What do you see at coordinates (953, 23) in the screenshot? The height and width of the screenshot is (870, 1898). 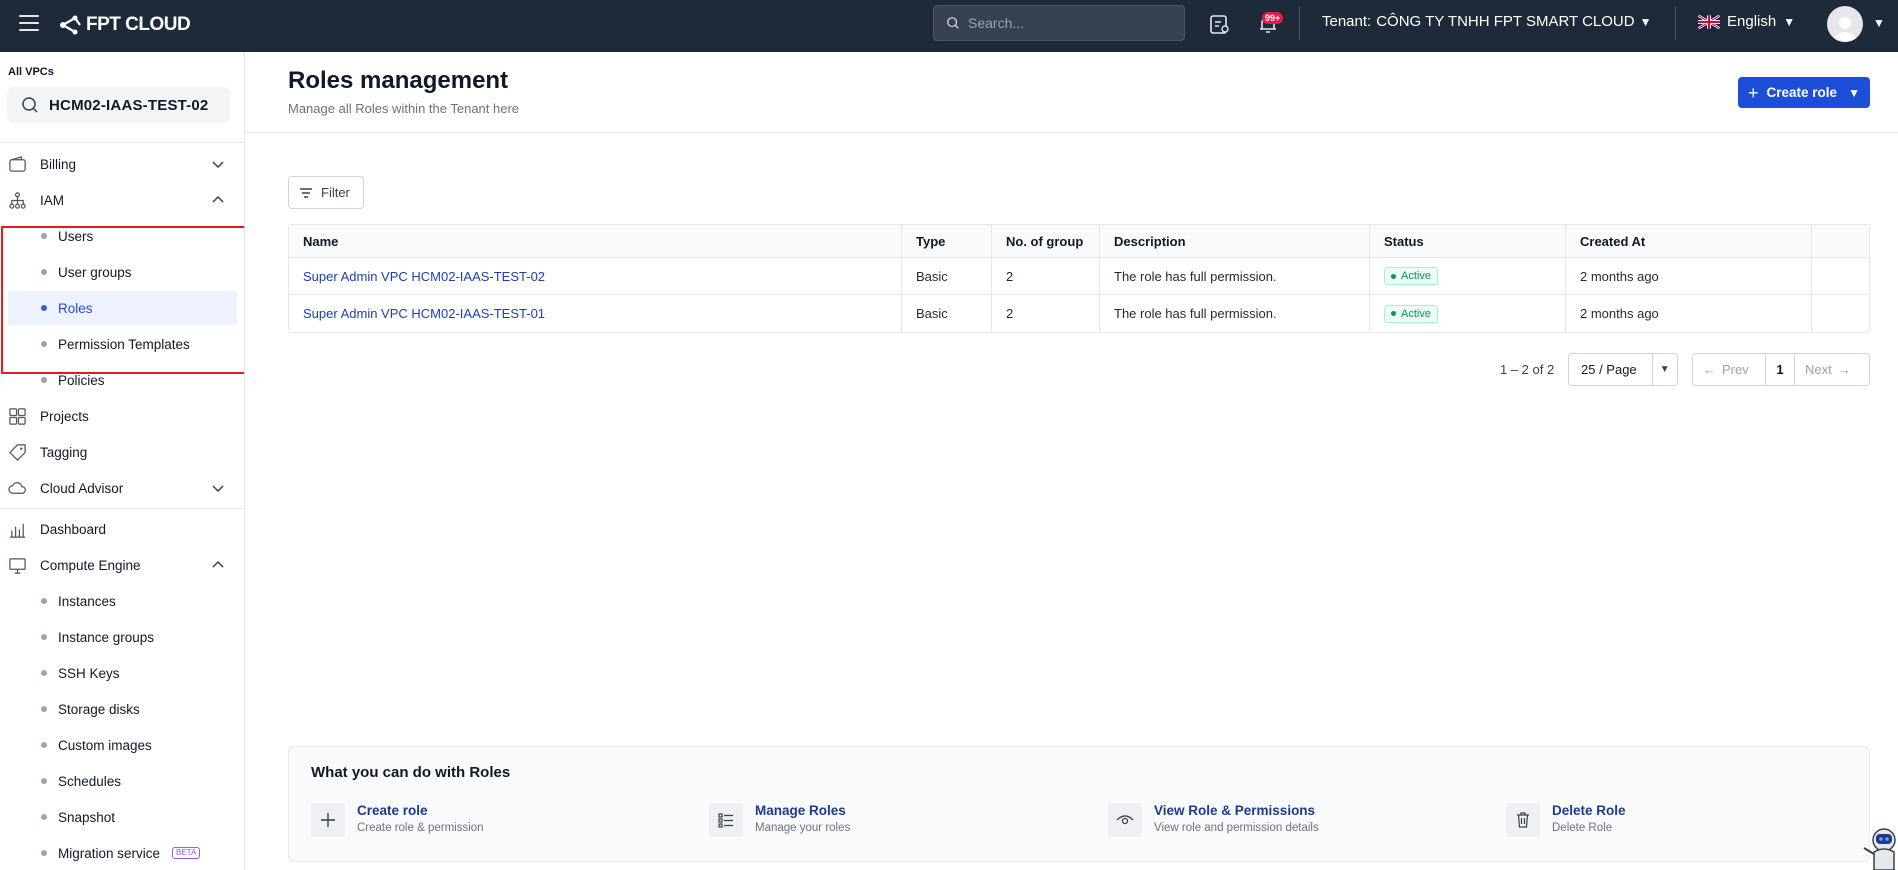 I see `search-icon` at bounding box center [953, 23].